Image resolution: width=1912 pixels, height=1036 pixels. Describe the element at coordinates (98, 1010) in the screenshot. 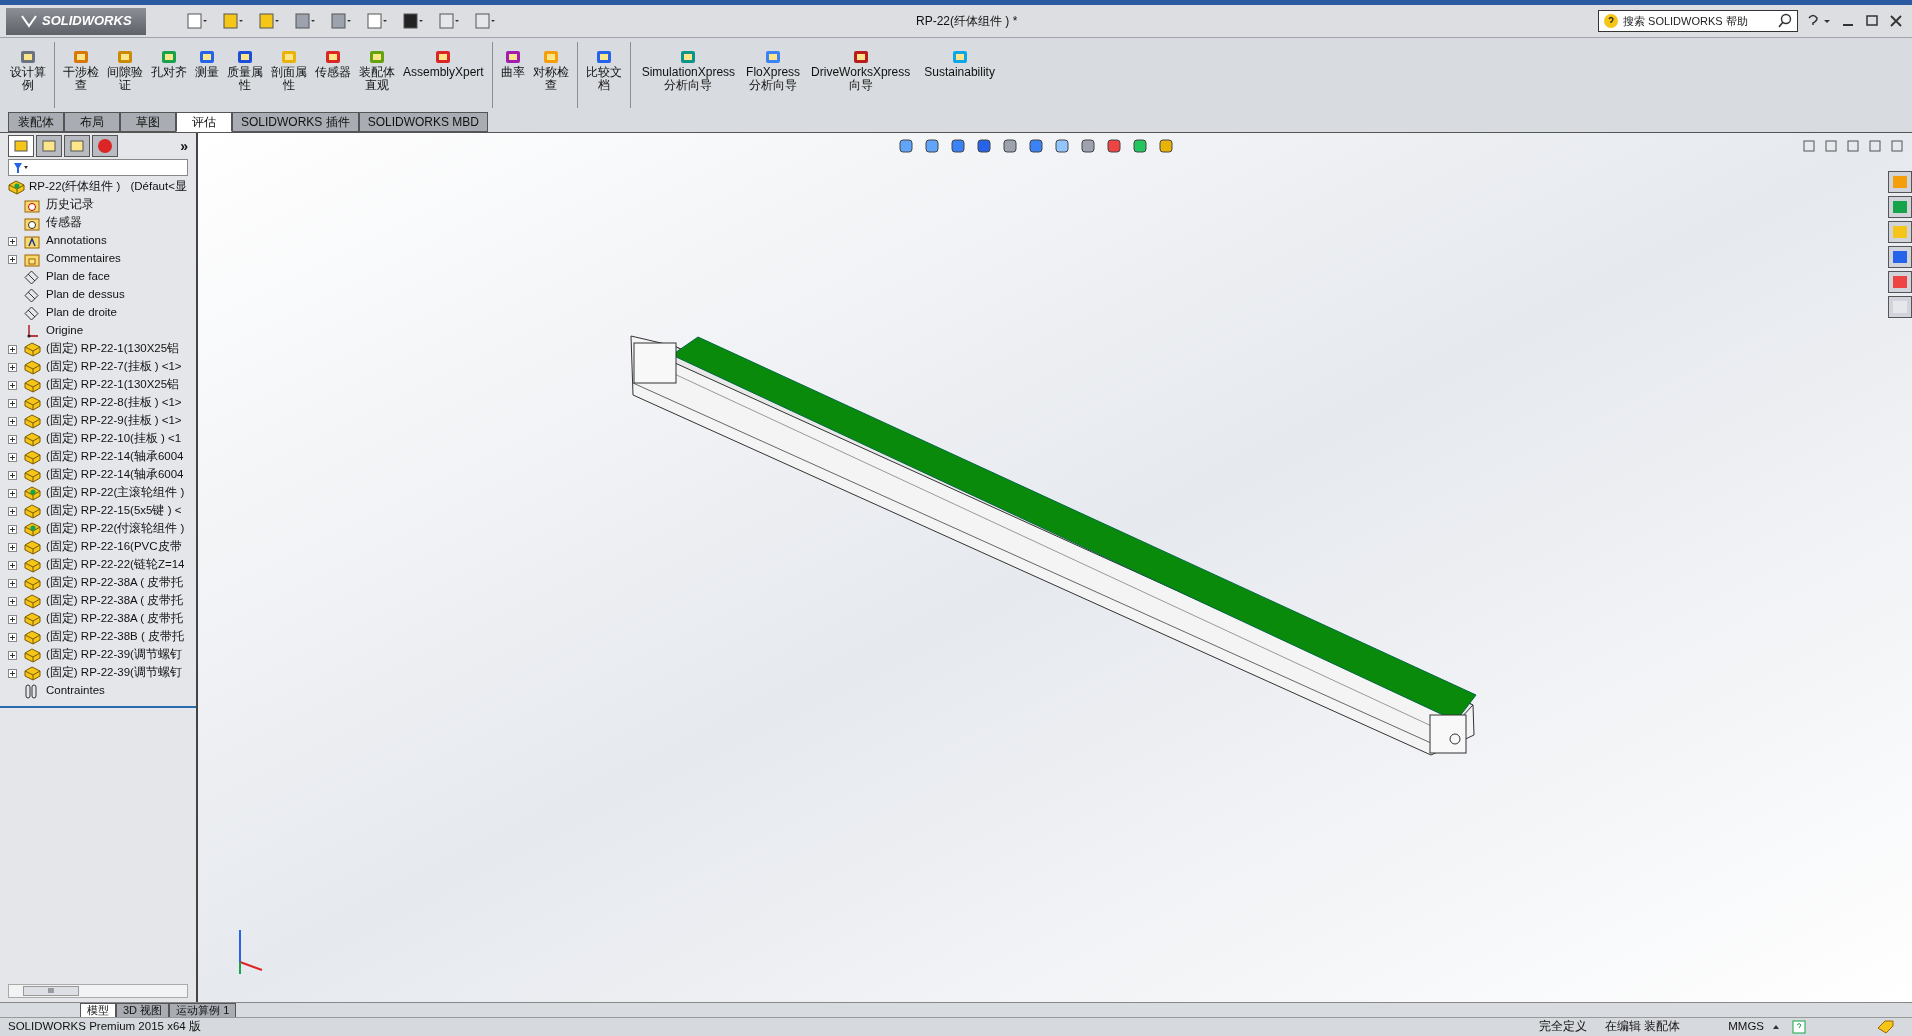

I see `model-tab: 模型` at that location.